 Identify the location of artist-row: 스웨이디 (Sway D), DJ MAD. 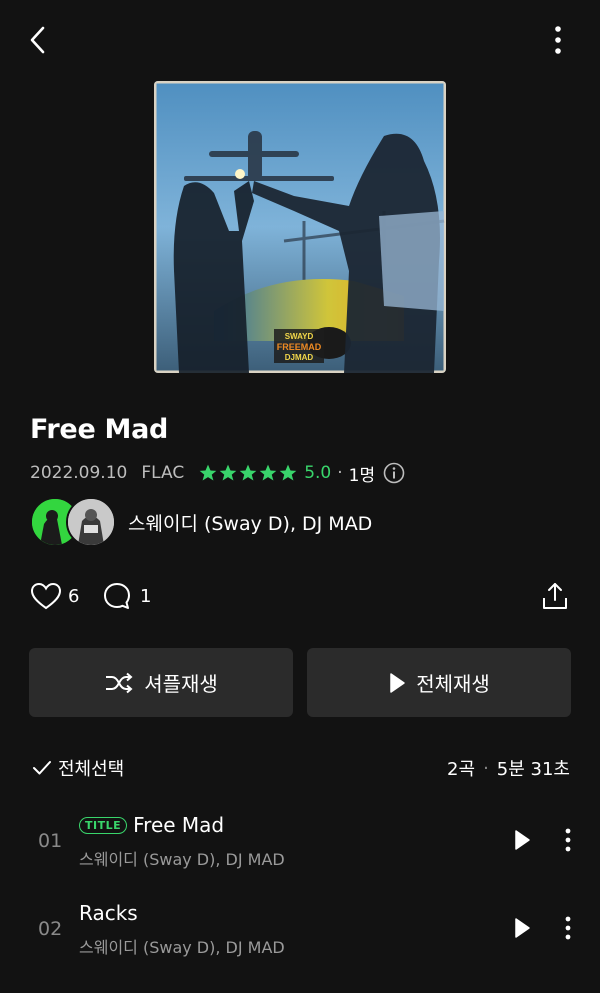
(201, 522).